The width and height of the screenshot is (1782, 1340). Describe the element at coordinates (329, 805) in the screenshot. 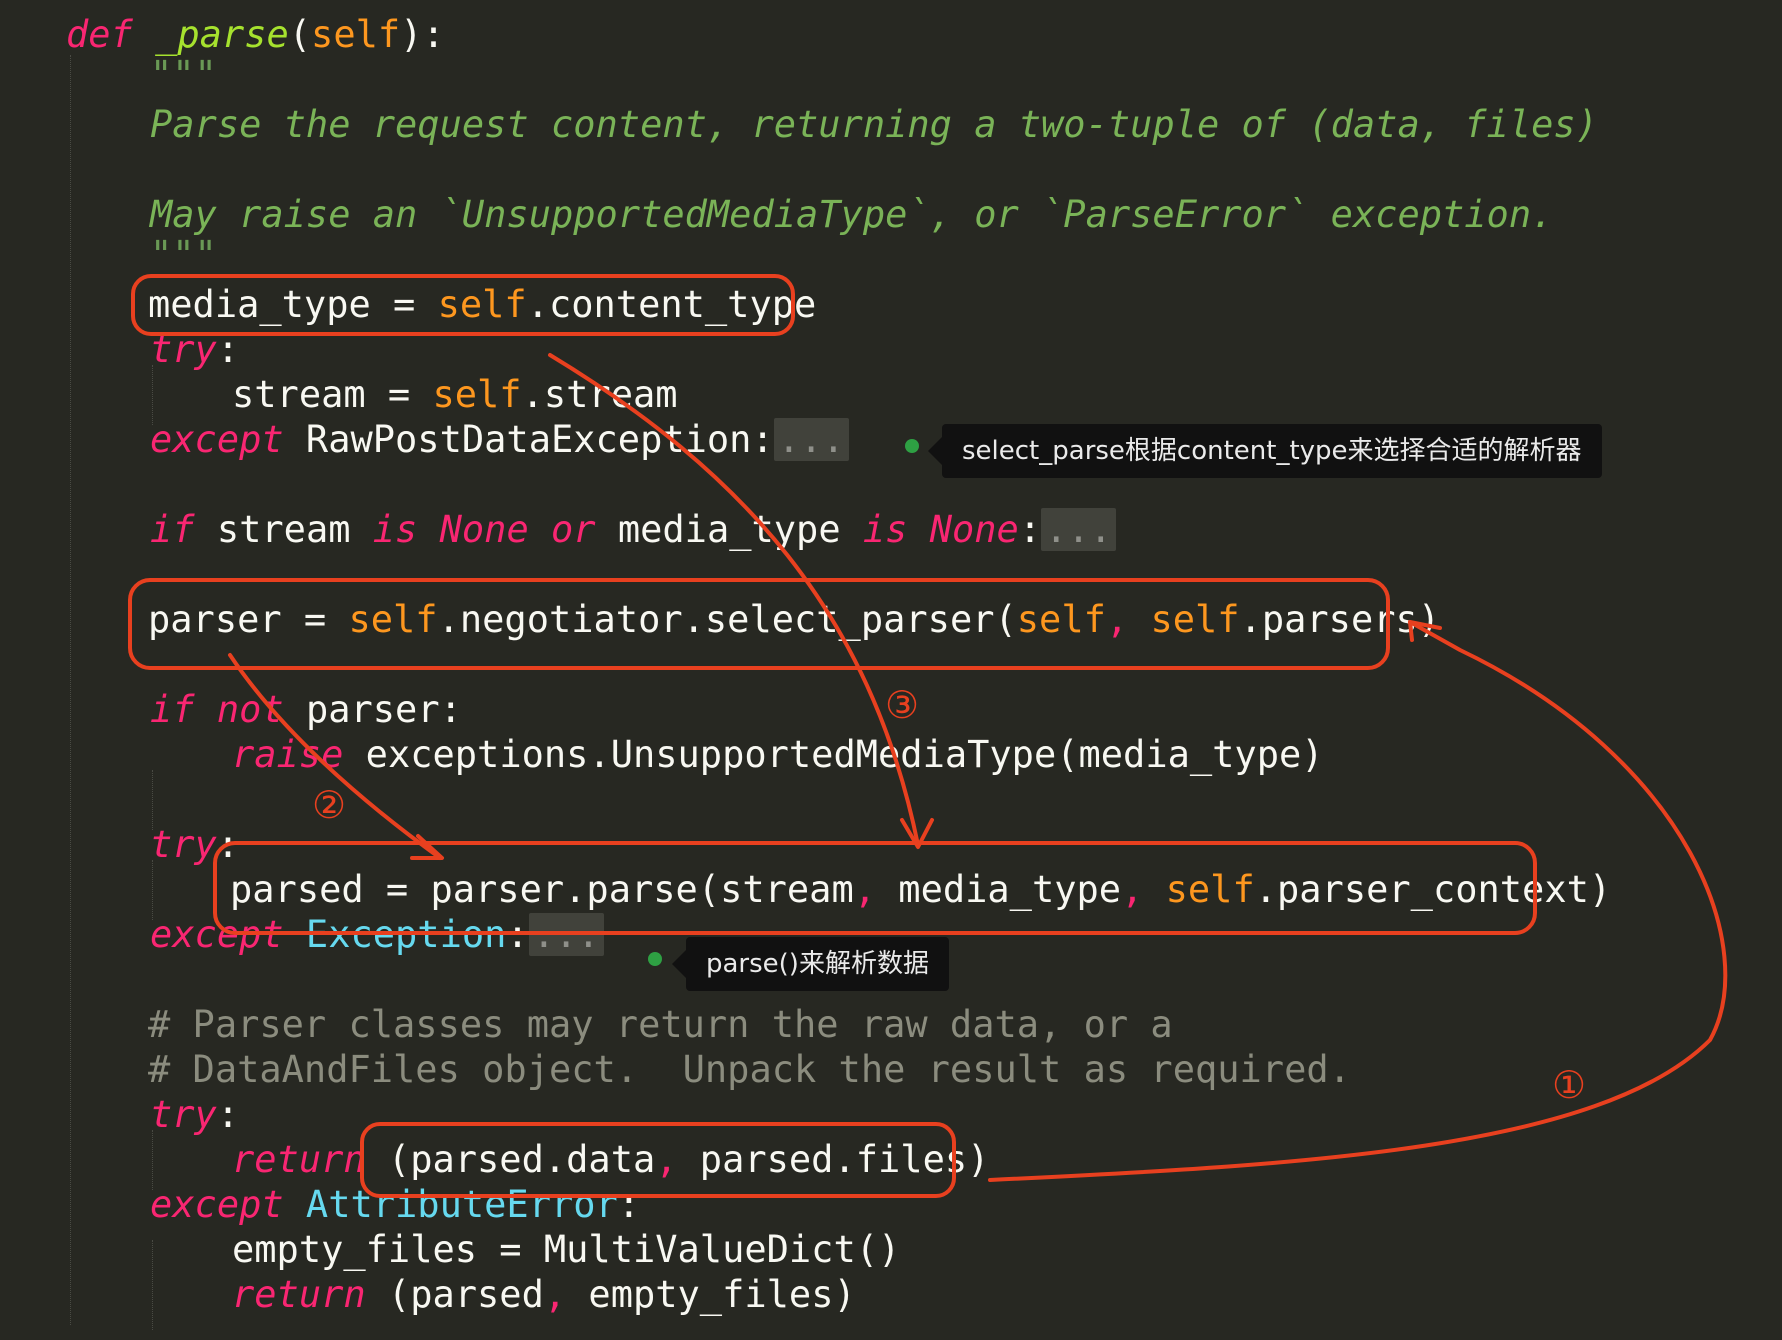

I see `step-2-marker: ②` at that location.